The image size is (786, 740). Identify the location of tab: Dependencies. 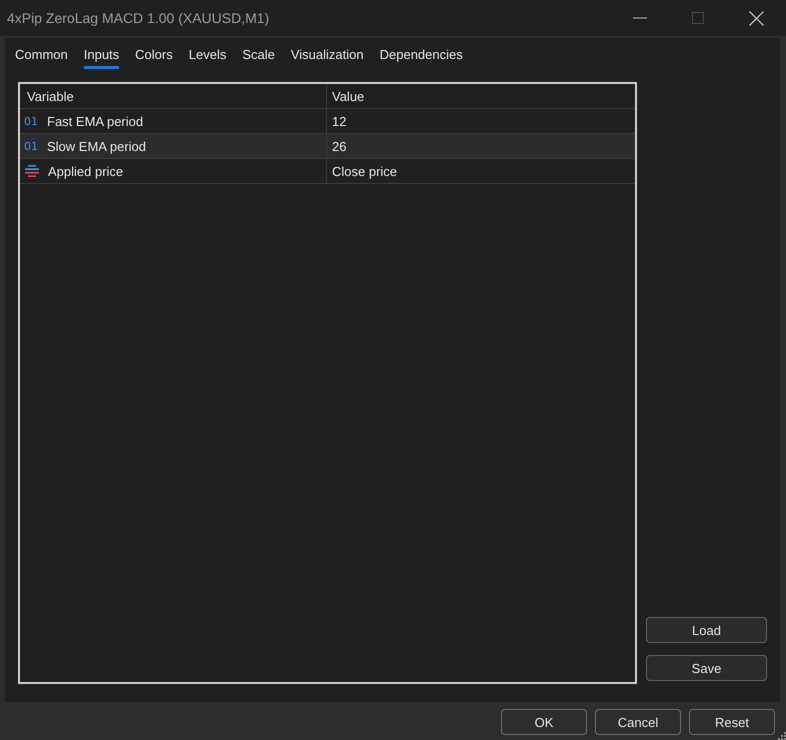
(421, 53).